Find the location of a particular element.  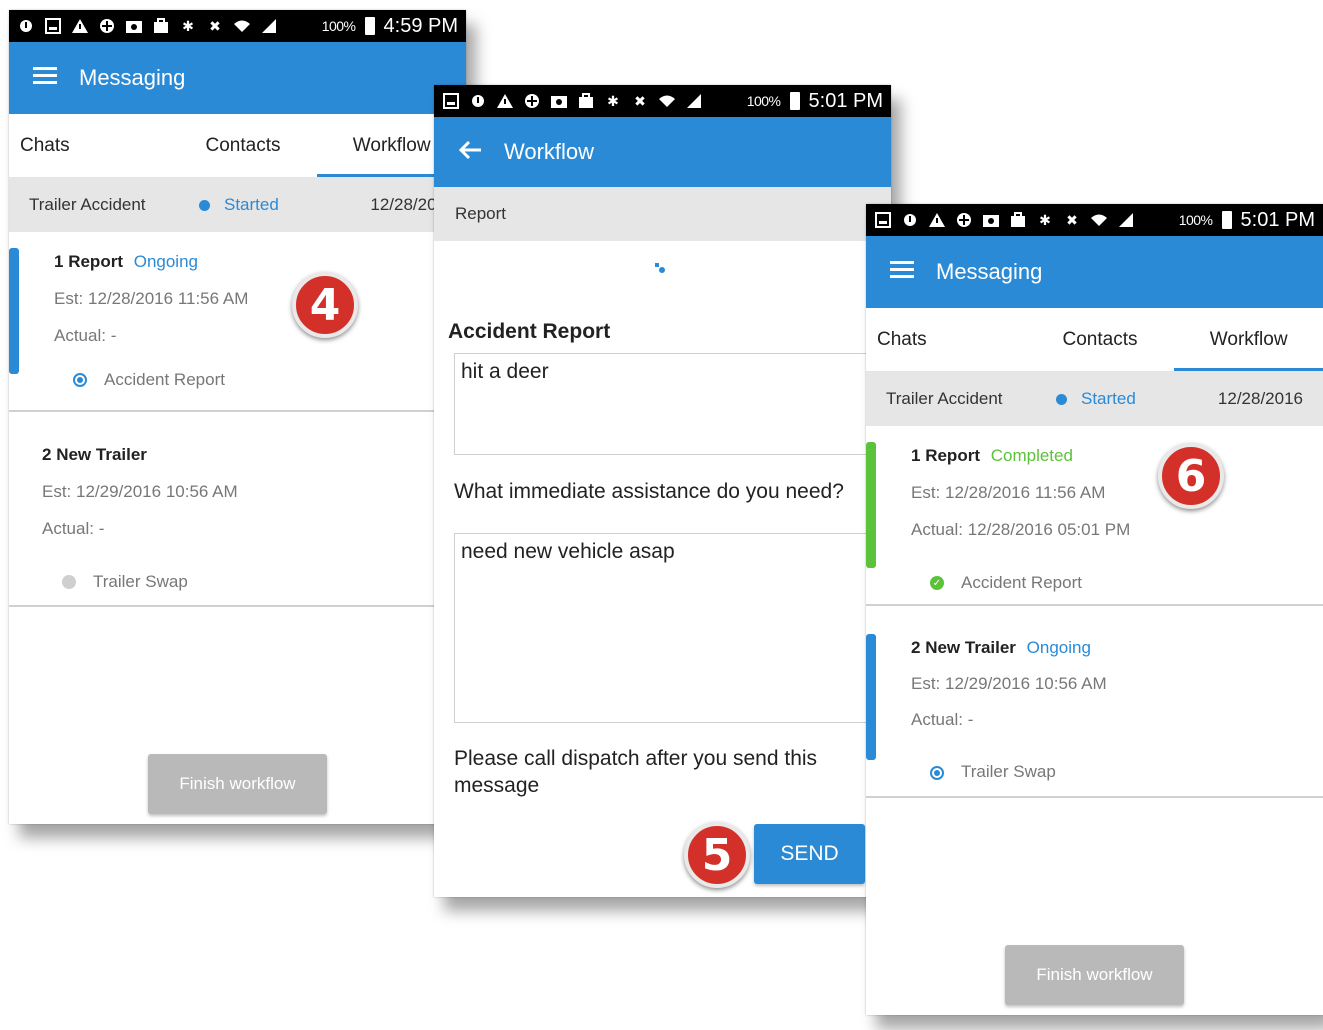

wifi-icon is located at coordinates (242, 26).